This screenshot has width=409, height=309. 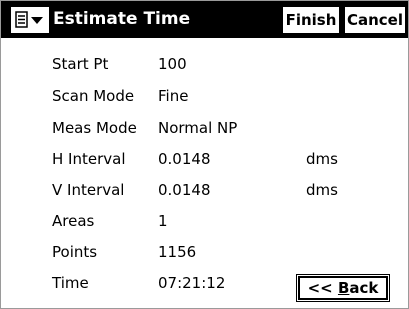 I want to click on finish-button: Finish, so click(x=311, y=20).